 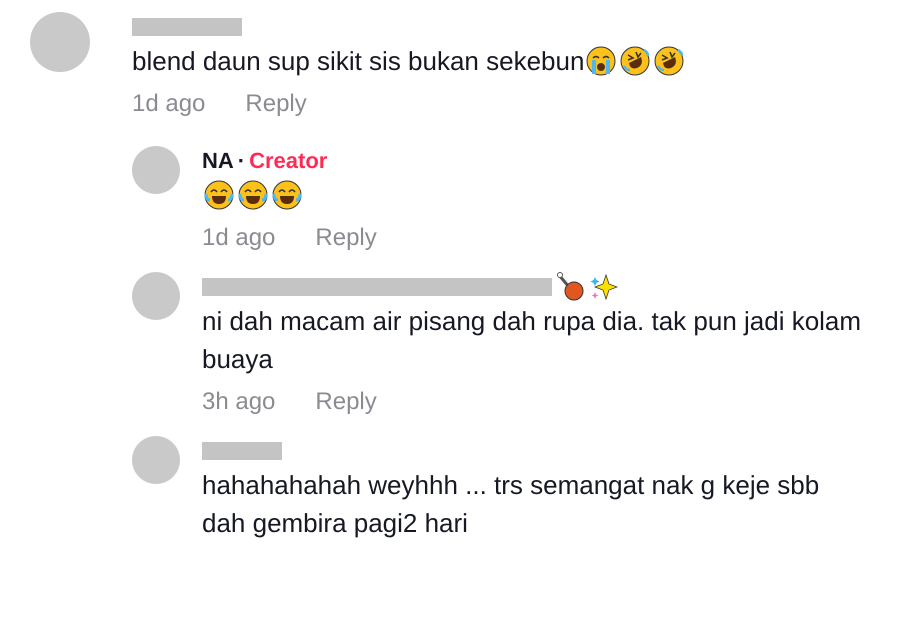 I want to click on sparkles-icon, so click(x=603, y=287).